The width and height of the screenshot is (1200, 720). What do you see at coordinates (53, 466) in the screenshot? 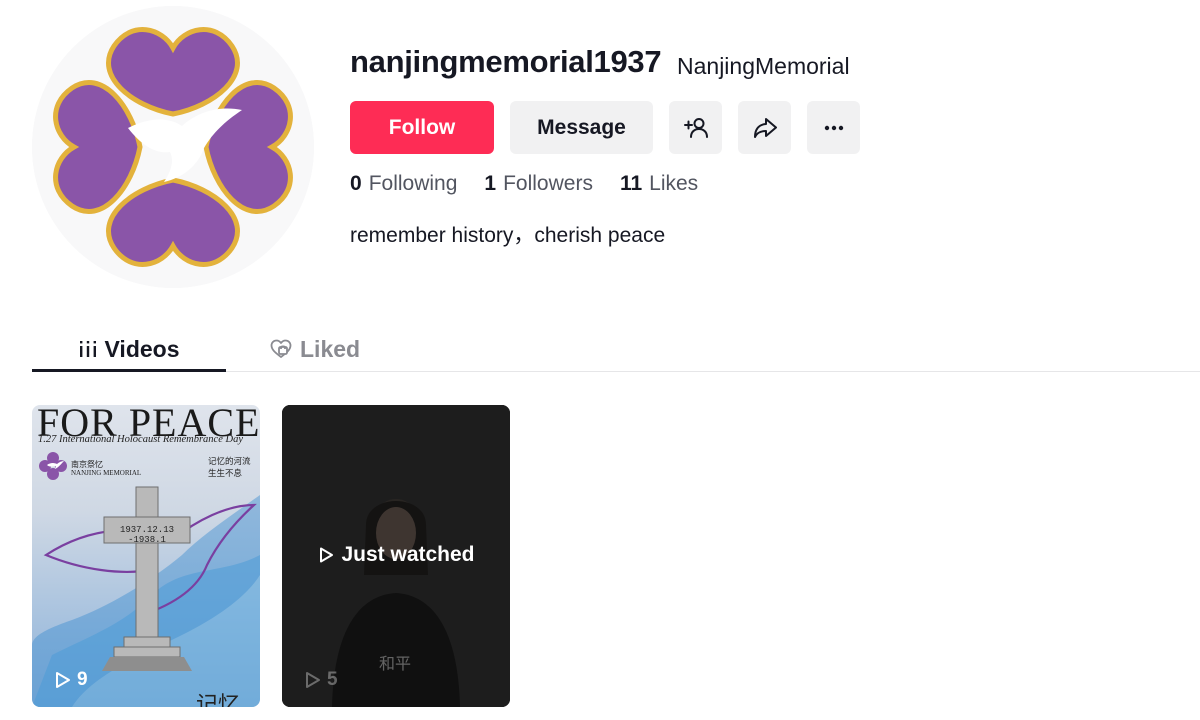
I see `memorial-logo-icon` at bounding box center [53, 466].